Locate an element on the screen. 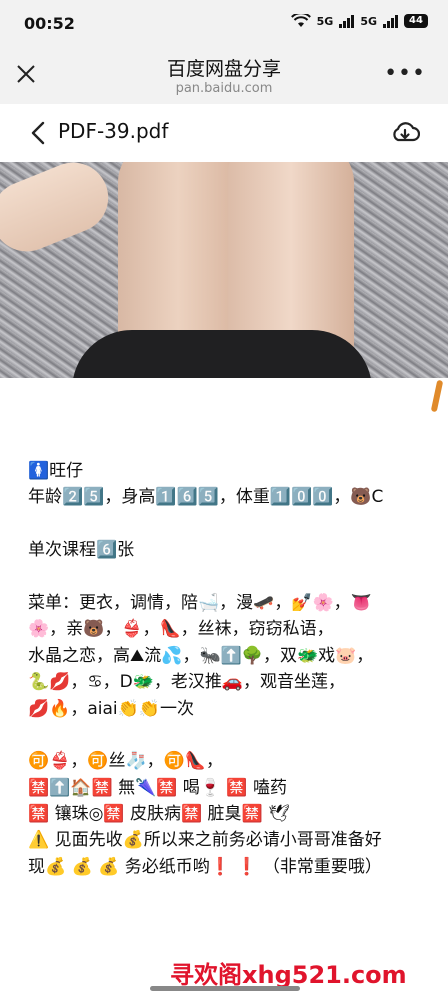  browser-header: 百度网盘分享 pan.baidu.com ••• is located at coordinates (224, 76).